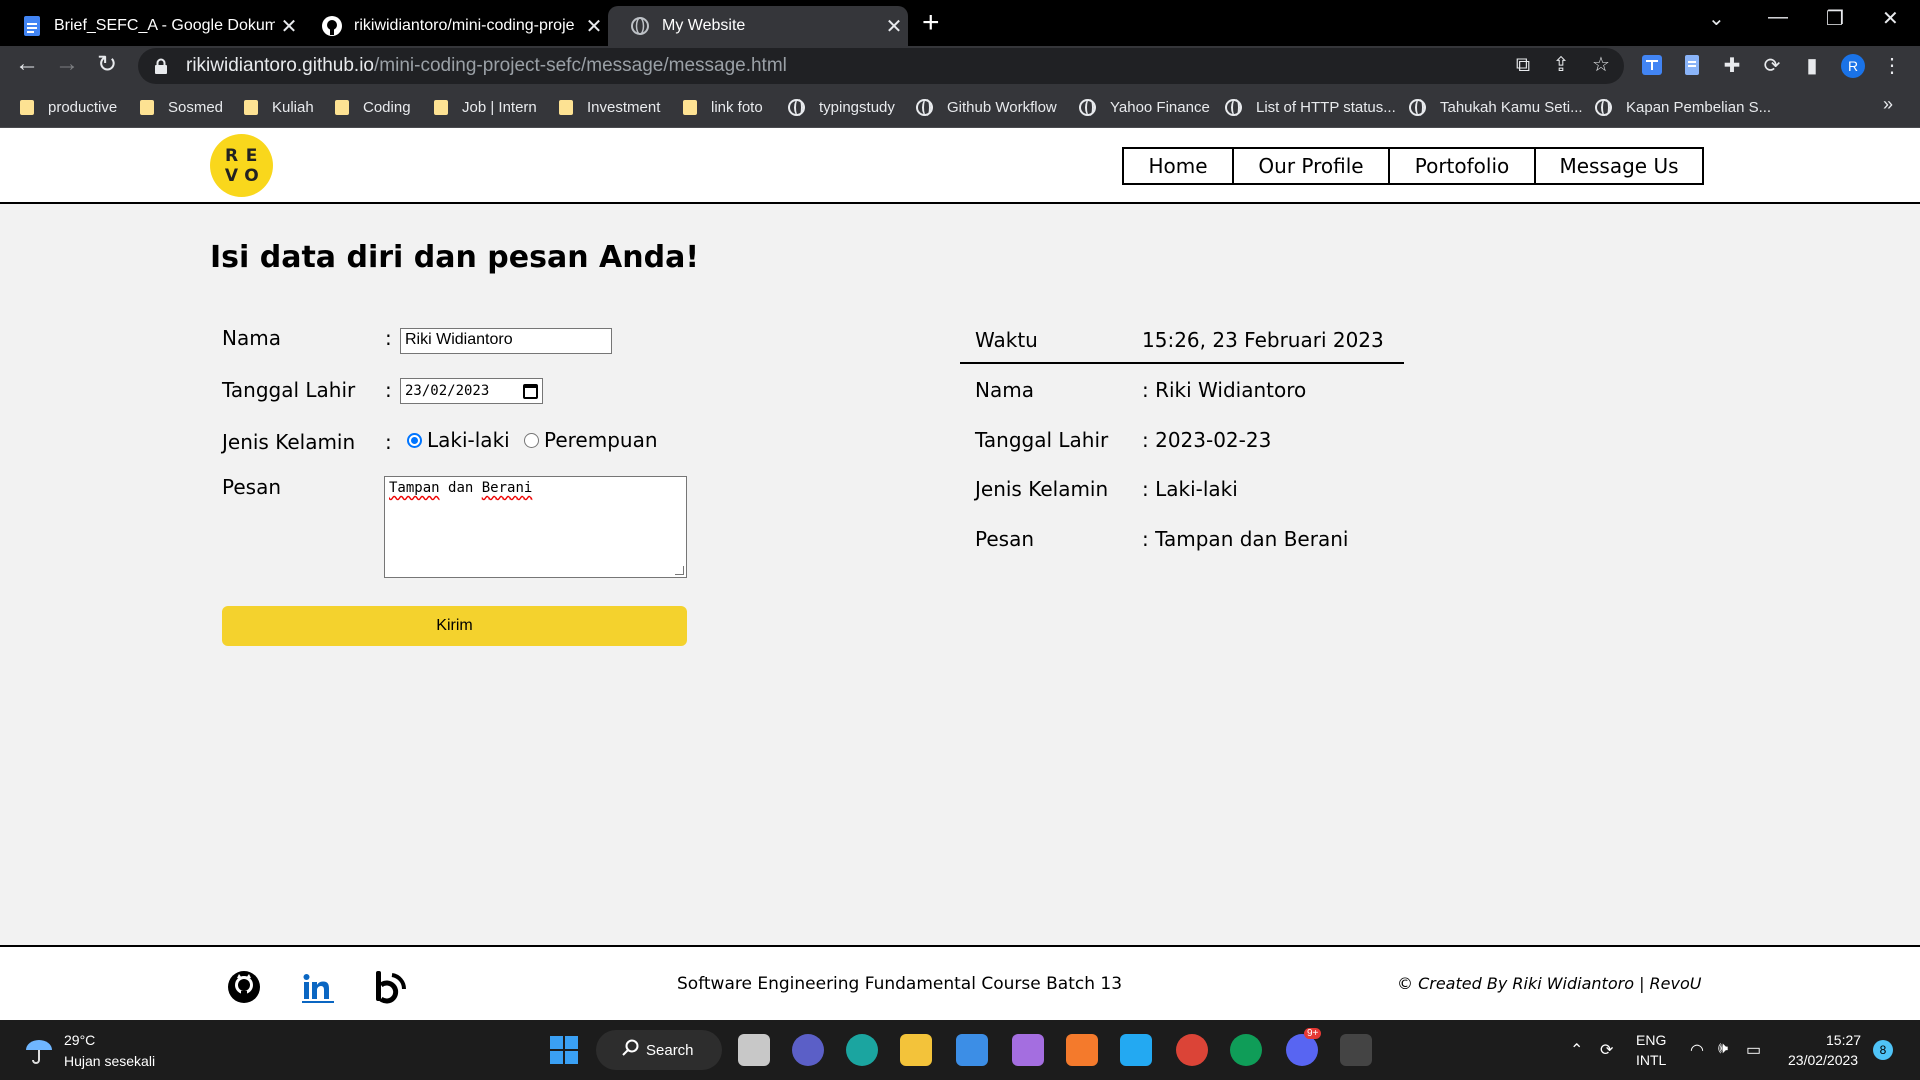 This screenshot has width=1920, height=1080. What do you see at coordinates (1178, 166) in the screenshot?
I see `nav-home: Home` at bounding box center [1178, 166].